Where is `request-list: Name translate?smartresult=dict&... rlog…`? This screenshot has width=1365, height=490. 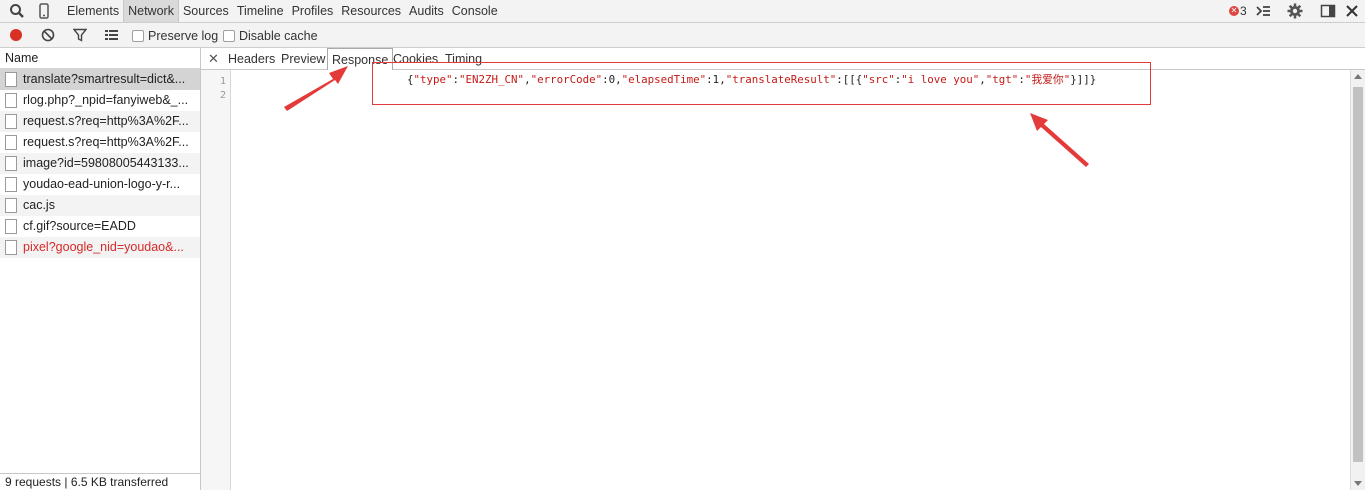 request-list: Name translate?smartresult=dict&... rlog… is located at coordinates (100, 269).